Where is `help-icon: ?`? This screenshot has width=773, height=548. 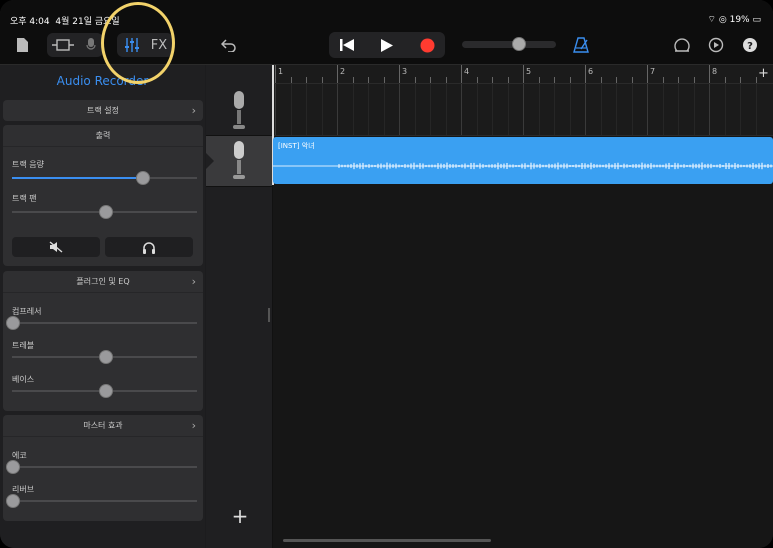 help-icon: ? is located at coordinates (750, 45).